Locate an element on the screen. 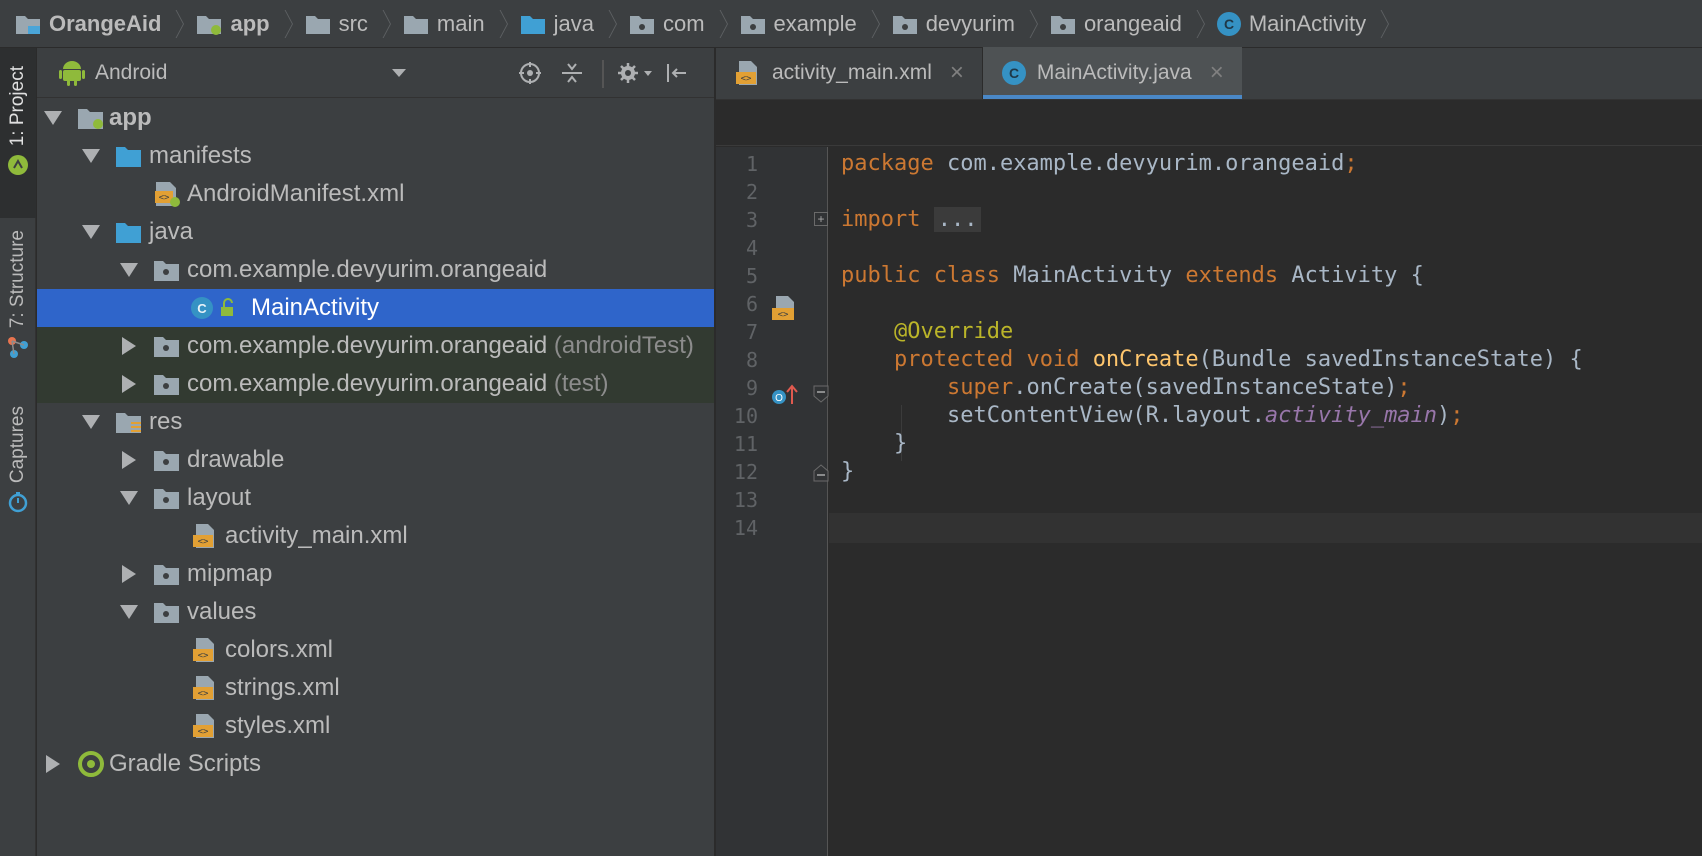  breadcrumb-example: example is located at coordinates (798, 24).